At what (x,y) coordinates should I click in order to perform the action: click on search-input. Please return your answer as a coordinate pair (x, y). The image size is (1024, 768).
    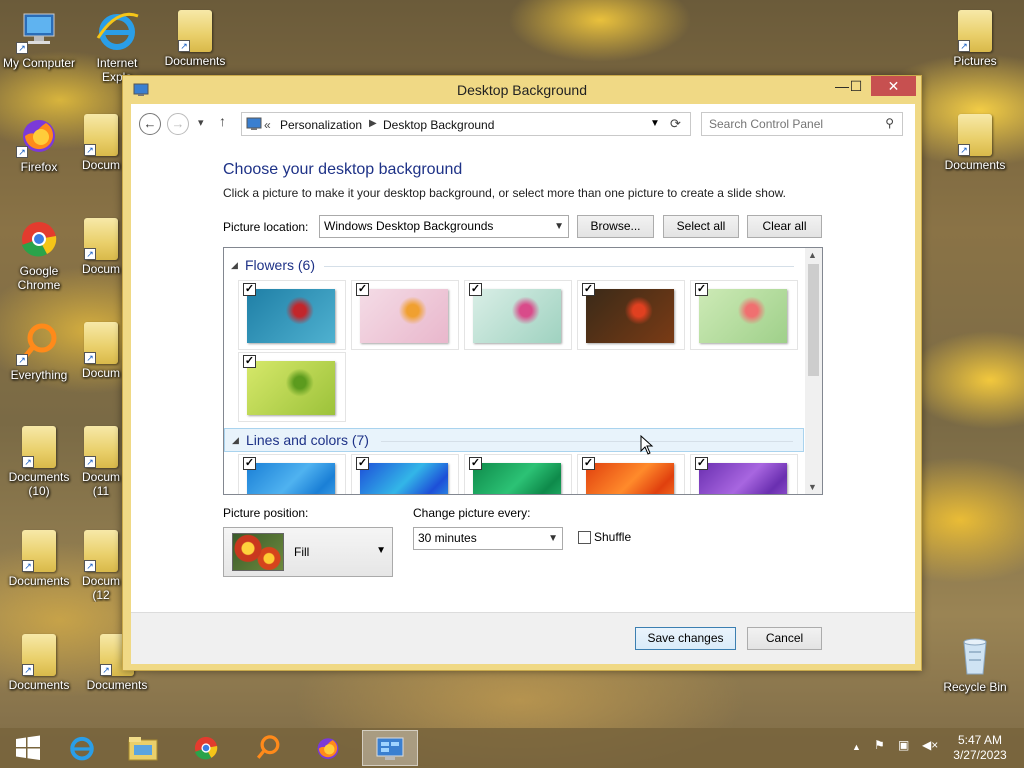
    Looking at the image, I should click on (794, 124).